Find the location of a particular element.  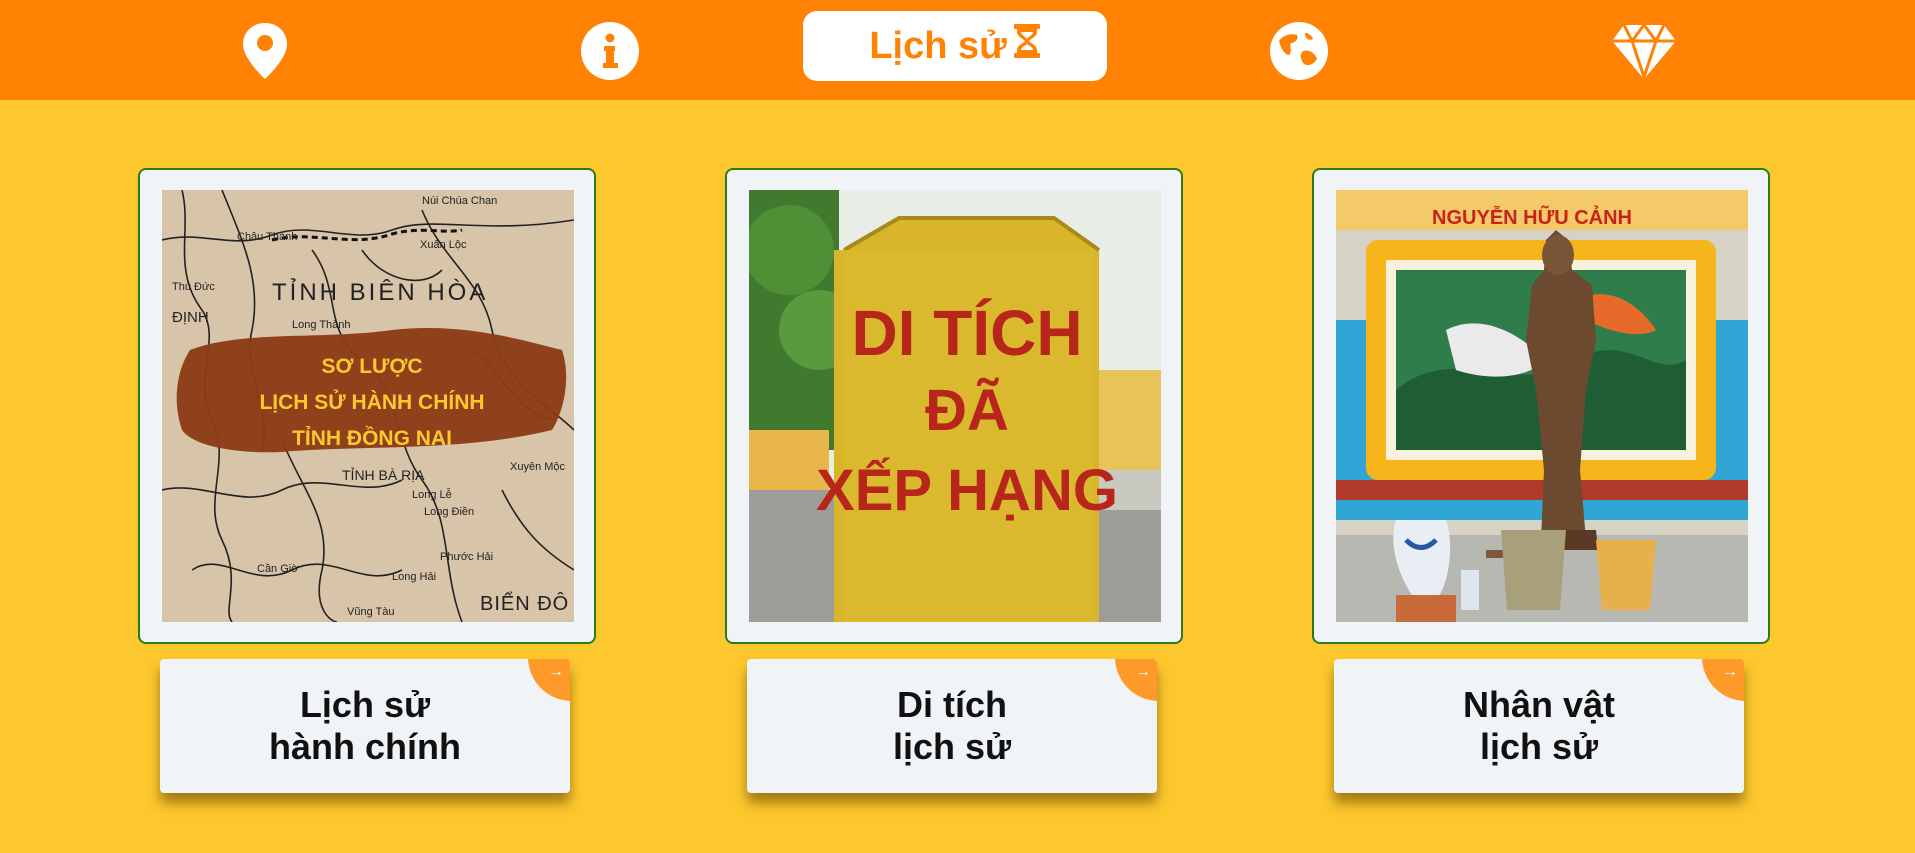

monument-text-line2: ĐÃ is located at coordinates (967, 410).